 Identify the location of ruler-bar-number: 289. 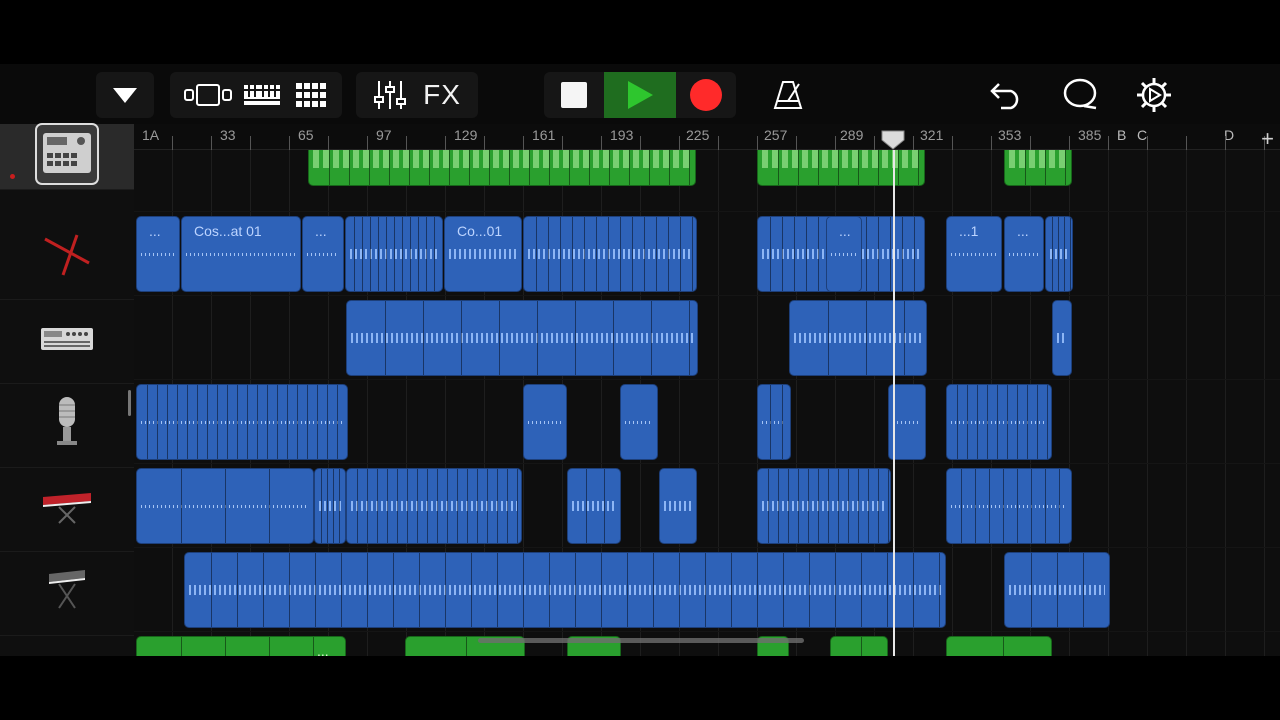
(852, 135).